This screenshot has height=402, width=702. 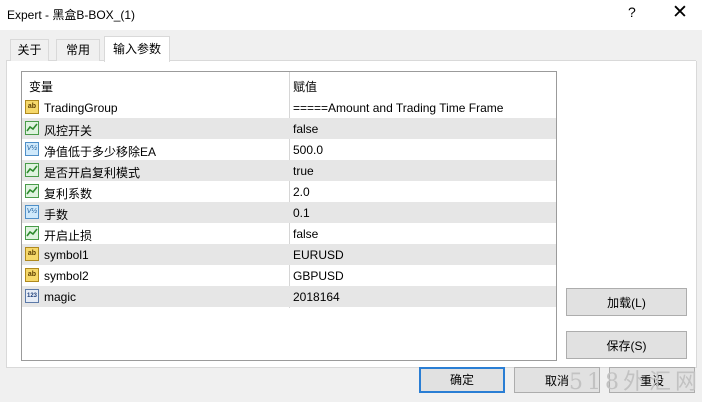 What do you see at coordinates (301, 213) in the screenshot?
I see `param-value: 0.1` at bounding box center [301, 213].